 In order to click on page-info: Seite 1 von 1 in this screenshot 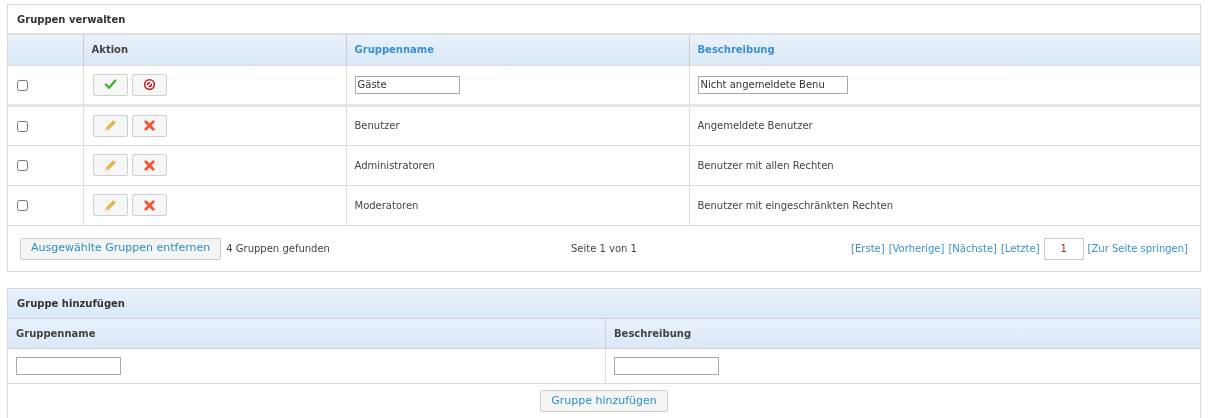, I will do `click(604, 249)`.